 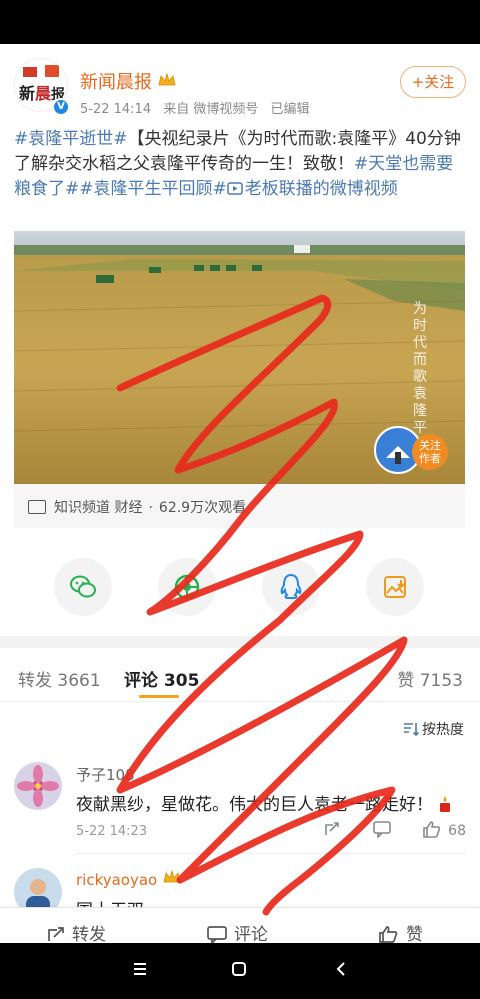 What do you see at coordinates (382, 829) in the screenshot?
I see `reply-comment-icon` at bounding box center [382, 829].